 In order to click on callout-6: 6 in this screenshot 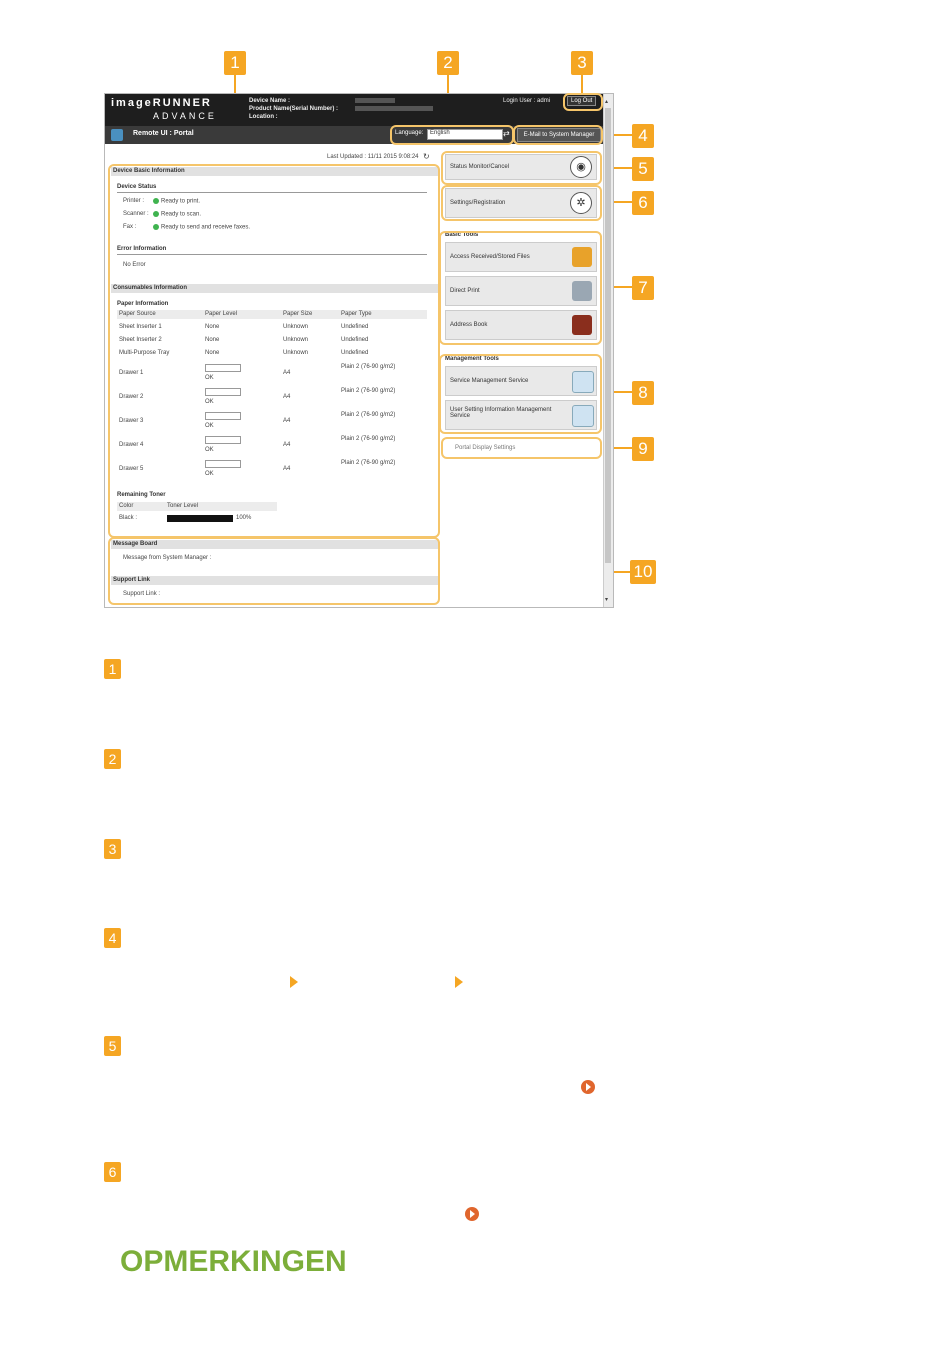, I will do `click(643, 203)`.